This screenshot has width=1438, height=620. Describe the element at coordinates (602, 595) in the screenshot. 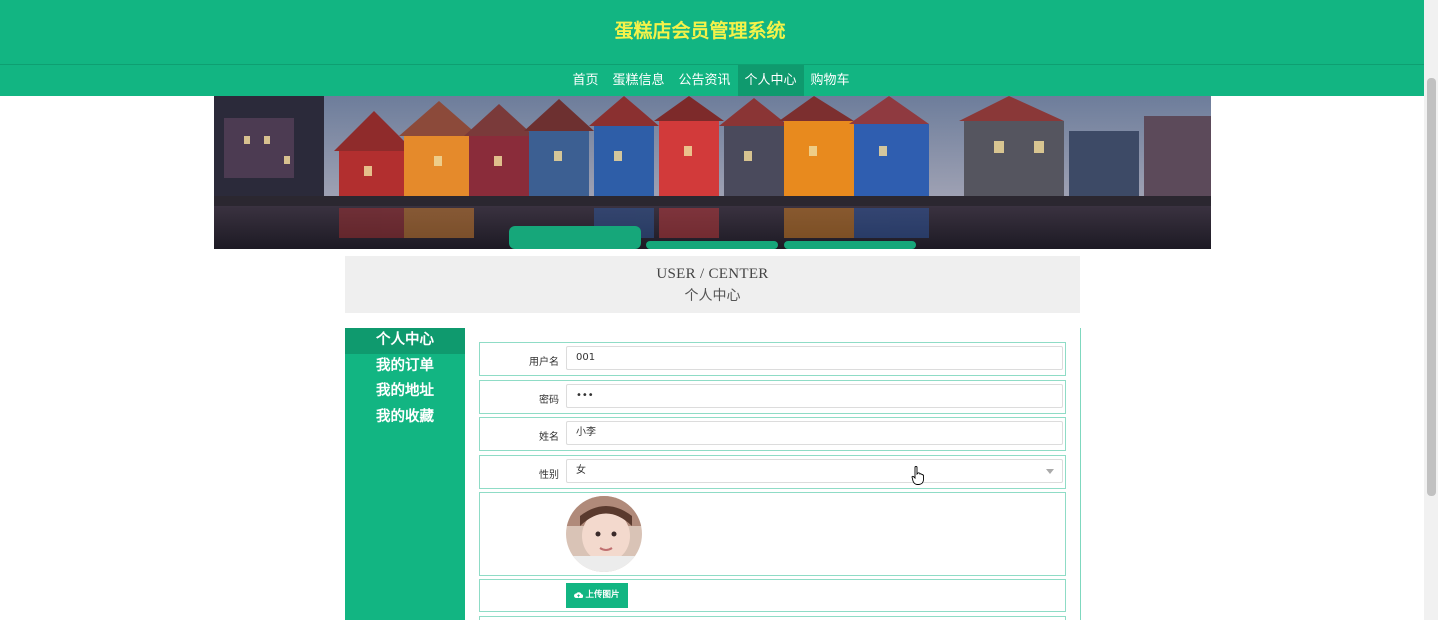

I see `upload-image-label: 上传图片` at that location.